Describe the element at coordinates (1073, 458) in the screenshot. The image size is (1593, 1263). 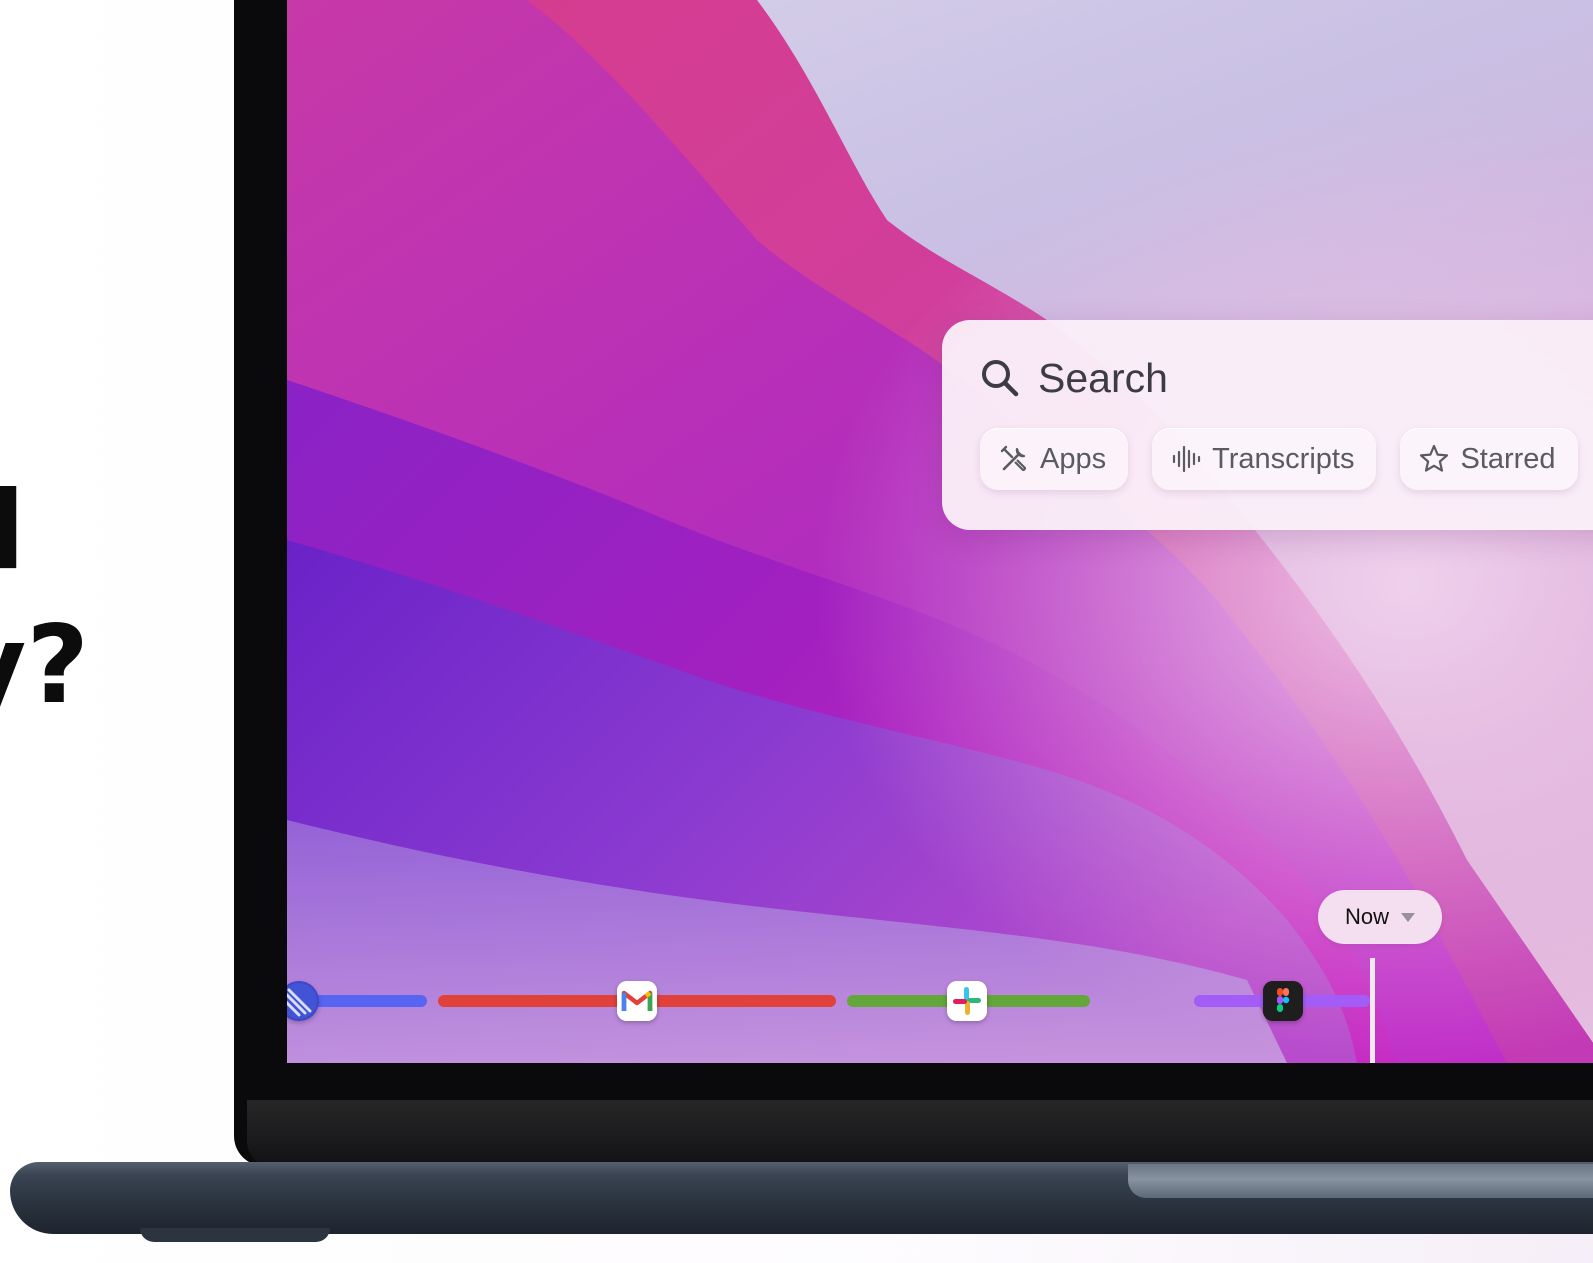
I see `filter-apps-label: Apps` at that location.